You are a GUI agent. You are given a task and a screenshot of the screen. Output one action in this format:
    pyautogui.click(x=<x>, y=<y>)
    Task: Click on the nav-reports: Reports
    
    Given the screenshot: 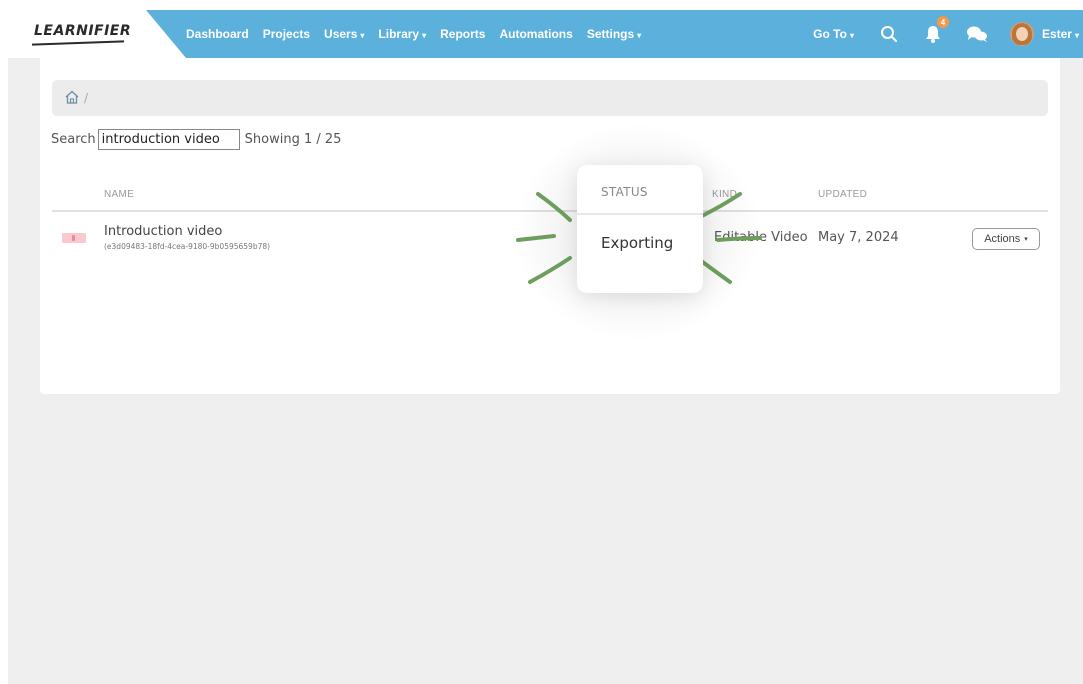 What is the action you would take?
    pyautogui.click(x=462, y=34)
    